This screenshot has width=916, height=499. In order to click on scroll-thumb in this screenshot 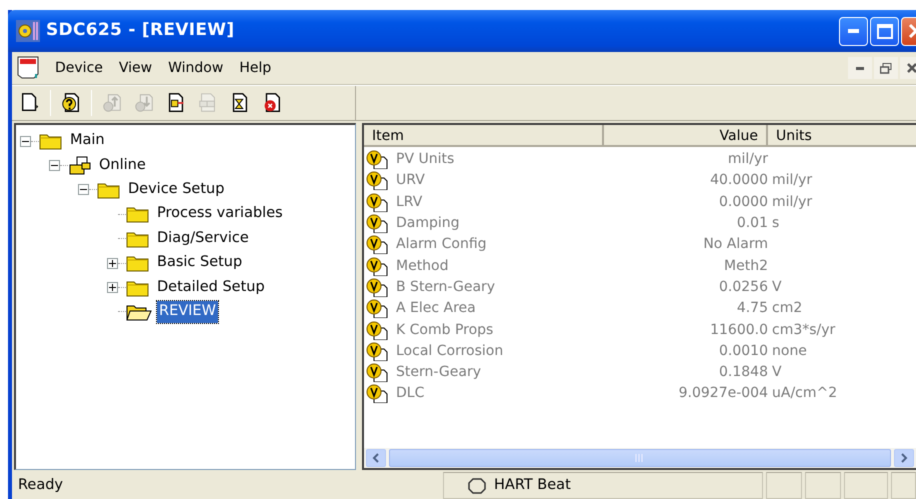, I will do `click(640, 458)`.